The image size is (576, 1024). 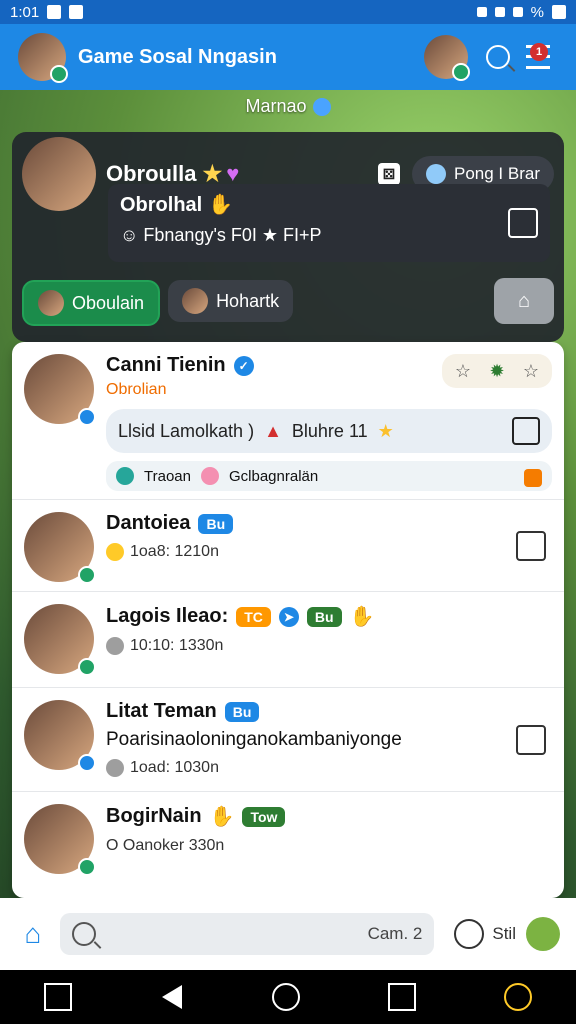 I want to click on search-button, so click(x=498, y=57).